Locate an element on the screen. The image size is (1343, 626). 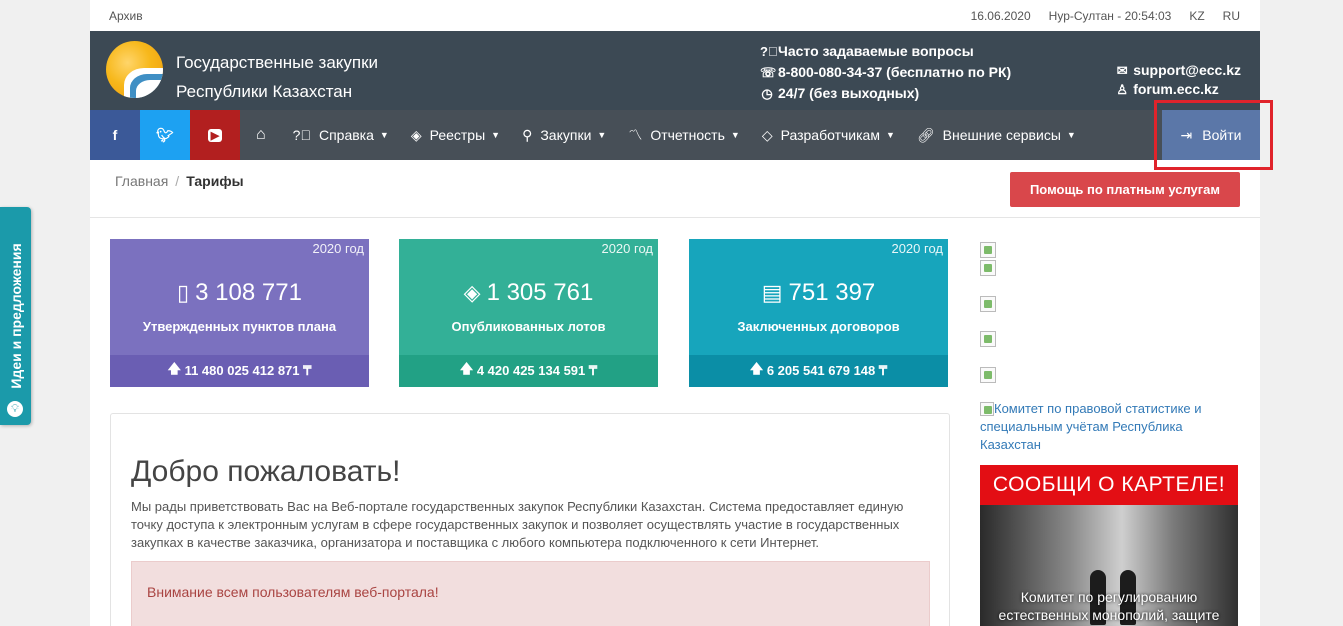
card-value-row: ◈ 1 305 761 is located at coordinates (528, 293).